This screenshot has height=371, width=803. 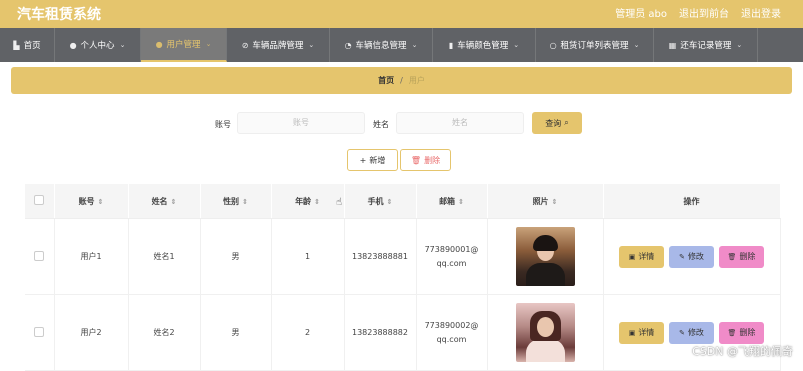 I want to click on nav-item-users: ● 用户管理 ⌄, so click(x=184, y=45).